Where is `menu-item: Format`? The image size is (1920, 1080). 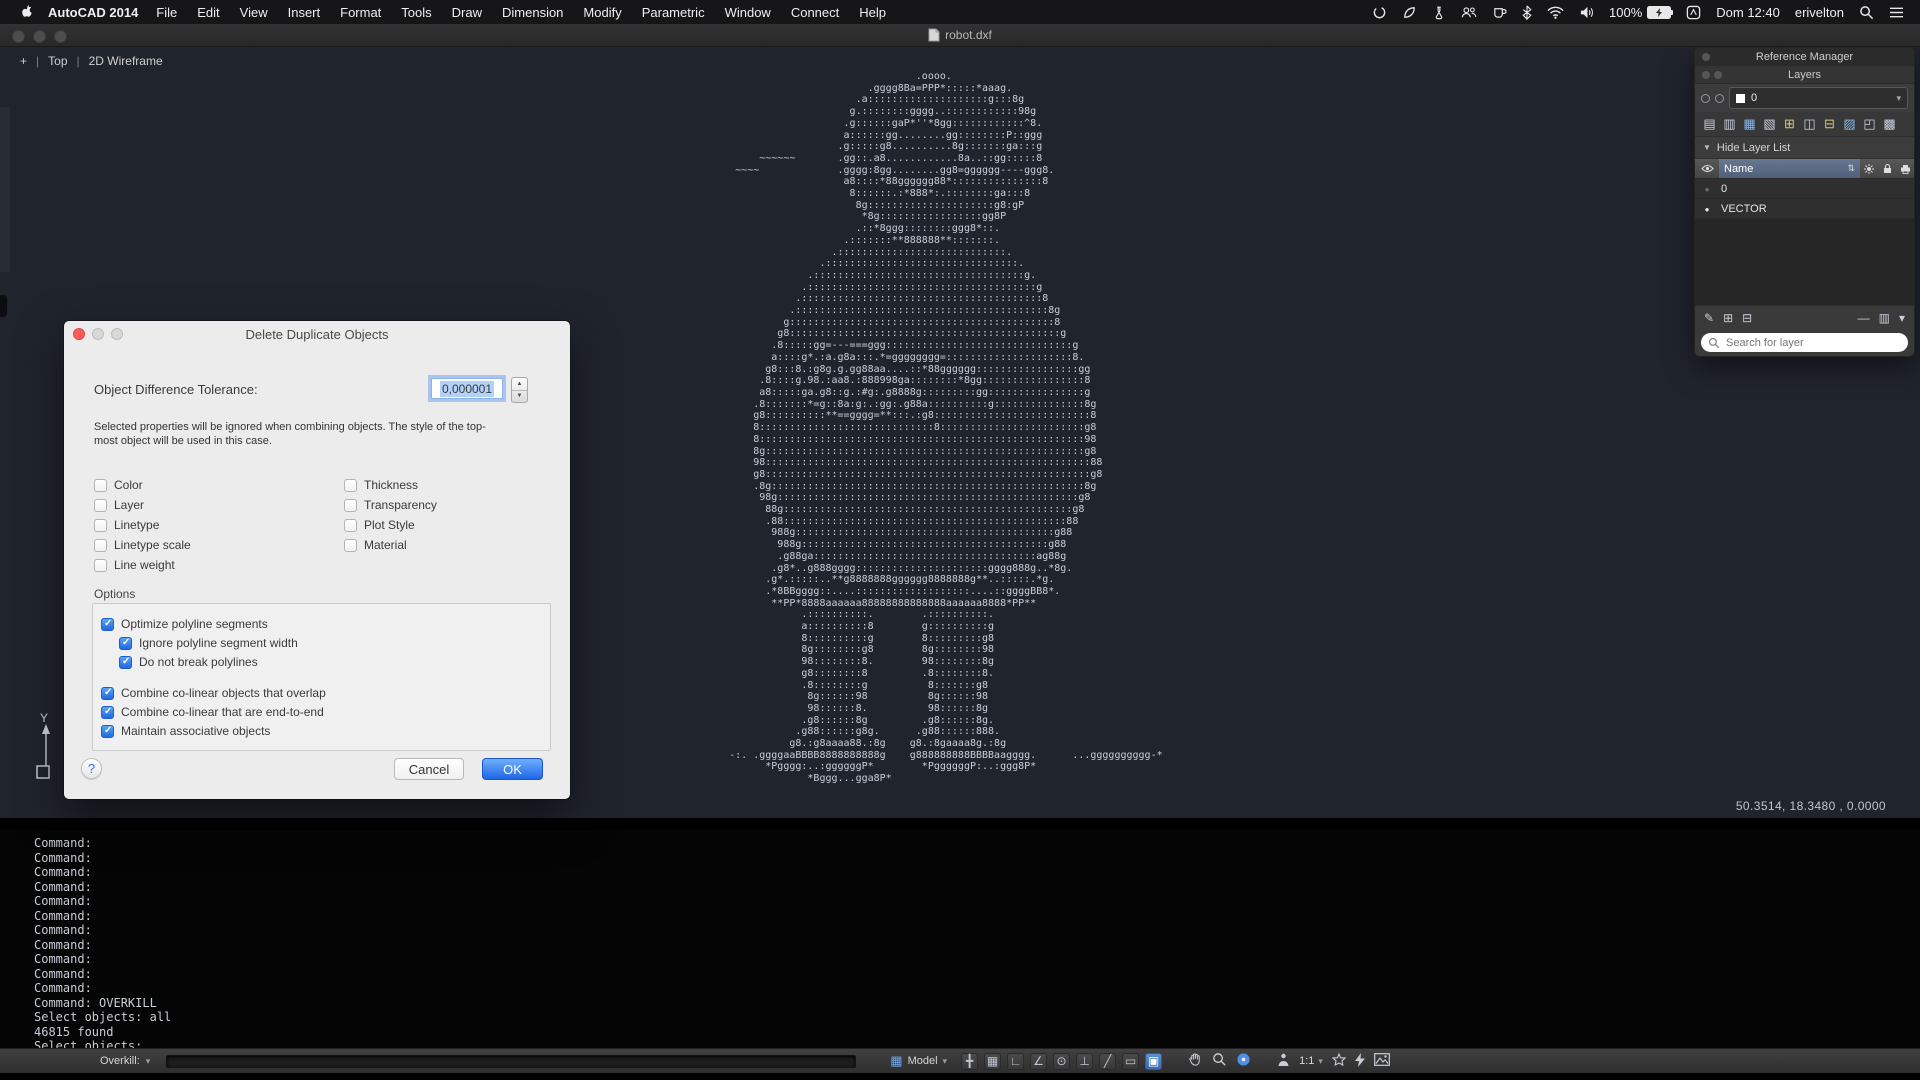 menu-item: Format is located at coordinates (360, 12).